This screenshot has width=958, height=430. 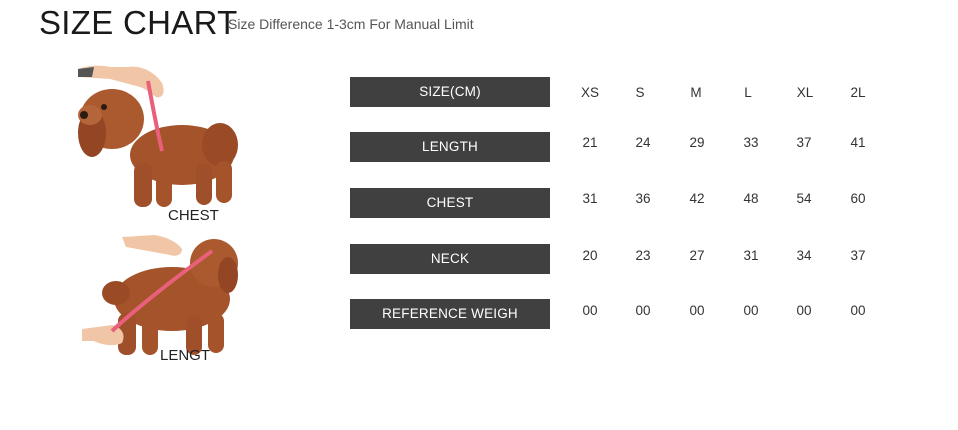 I want to click on chest-value-l: 48, so click(x=751, y=198).